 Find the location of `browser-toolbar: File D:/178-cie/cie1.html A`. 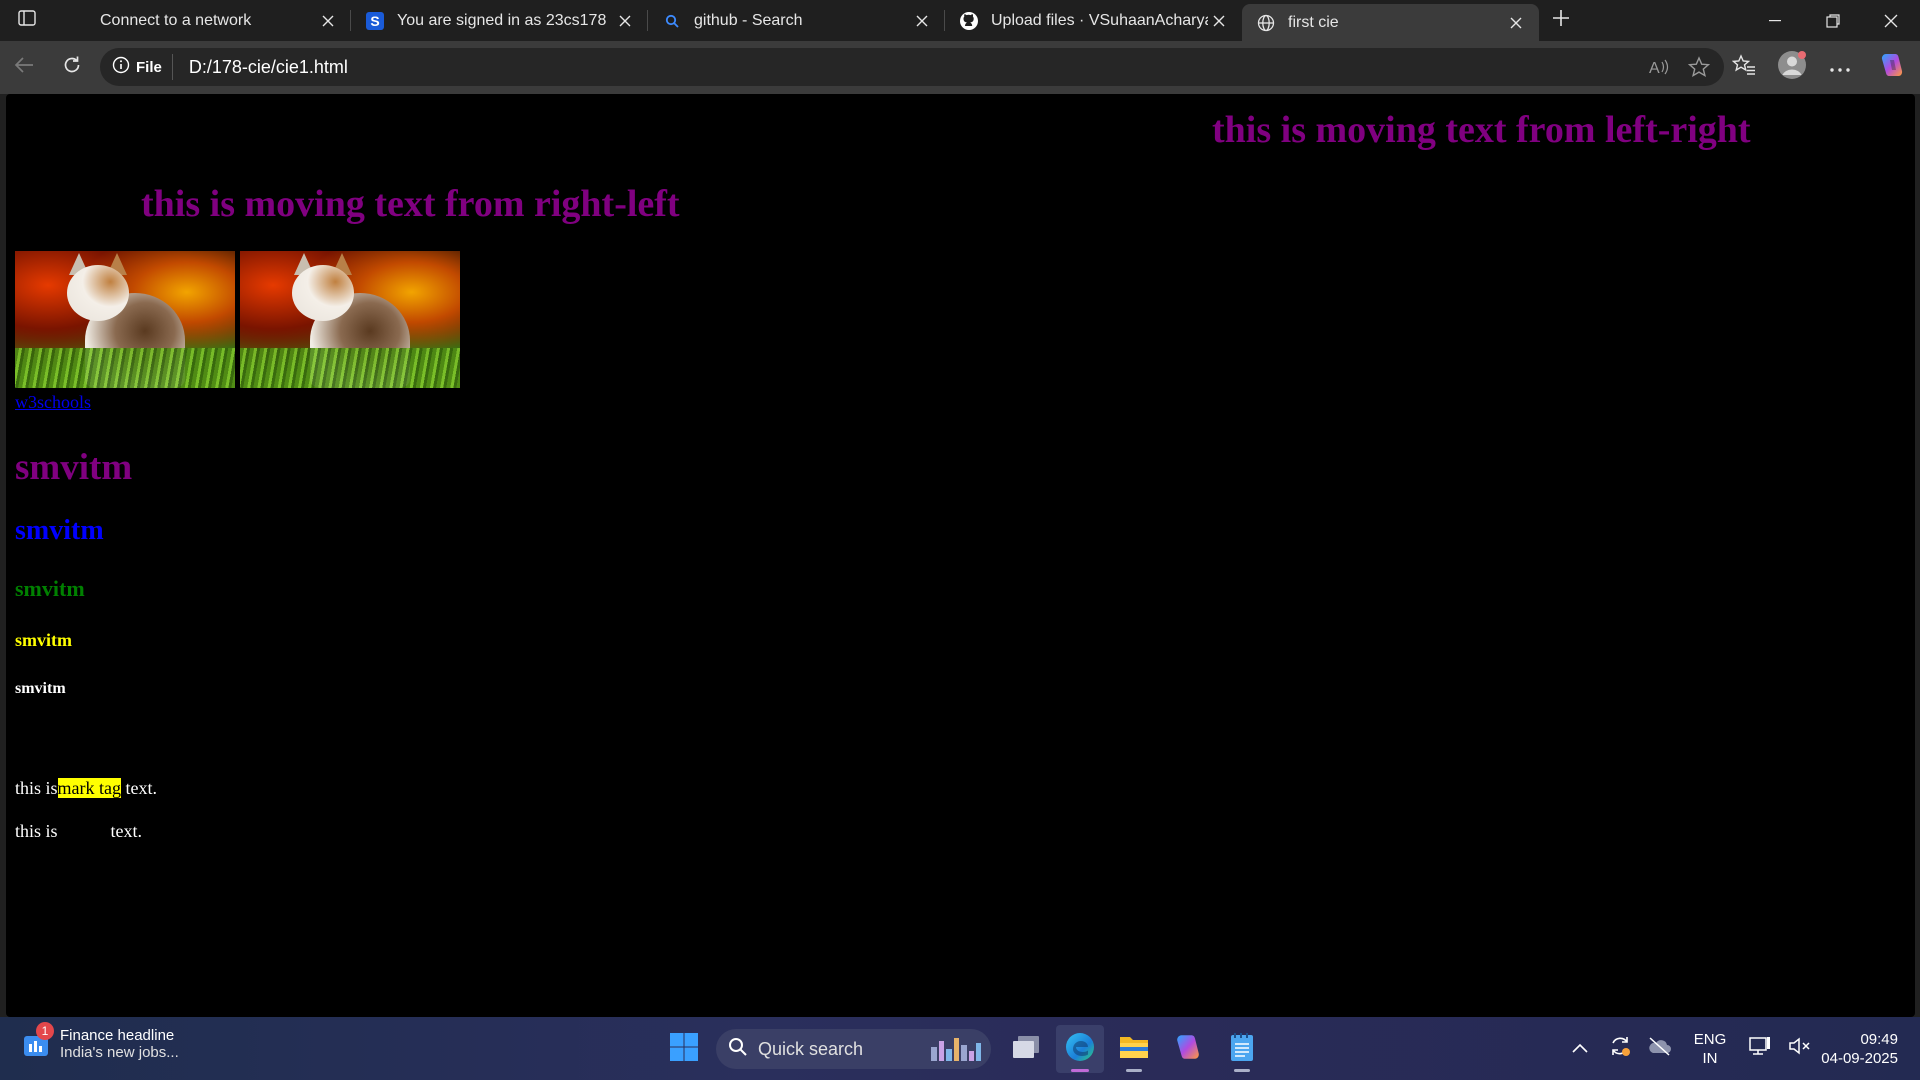

browser-toolbar: File D:/178-cie/cie1.html A is located at coordinates (960, 67).